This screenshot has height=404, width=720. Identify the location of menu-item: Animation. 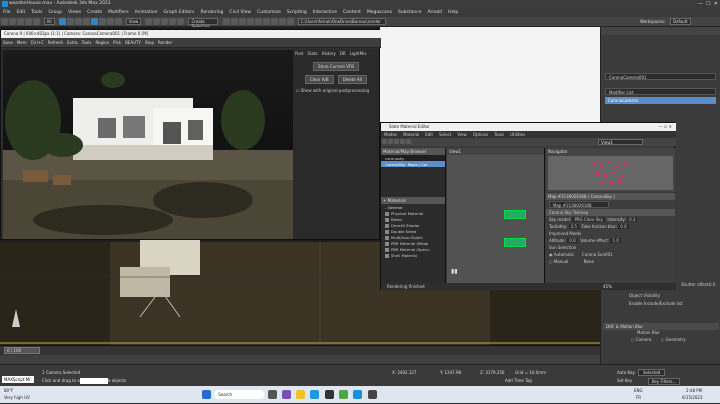
(146, 12).